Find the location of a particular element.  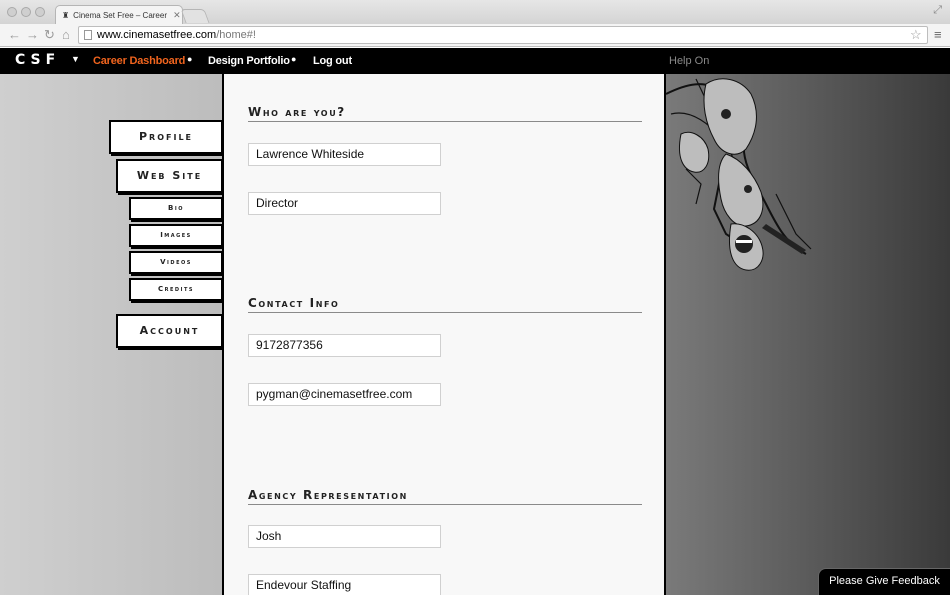

sidebar-item-credits: Credits is located at coordinates (176, 289).